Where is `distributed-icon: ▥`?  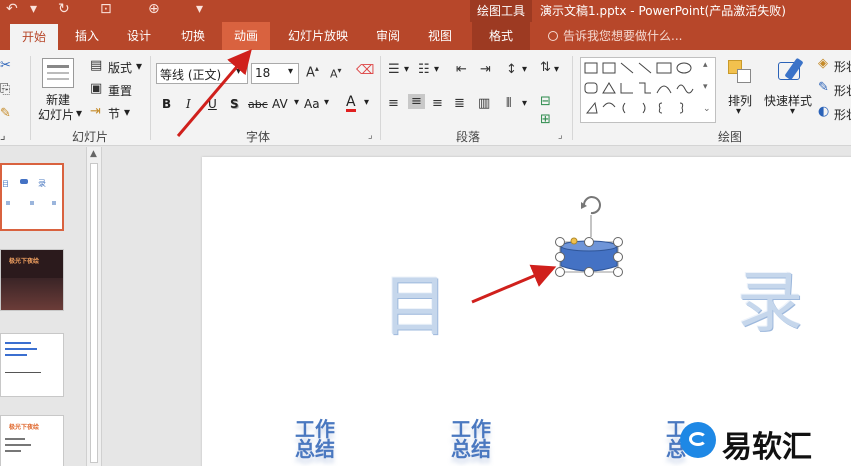 distributed-icon: ▥ is located at coordinates (484, 103).